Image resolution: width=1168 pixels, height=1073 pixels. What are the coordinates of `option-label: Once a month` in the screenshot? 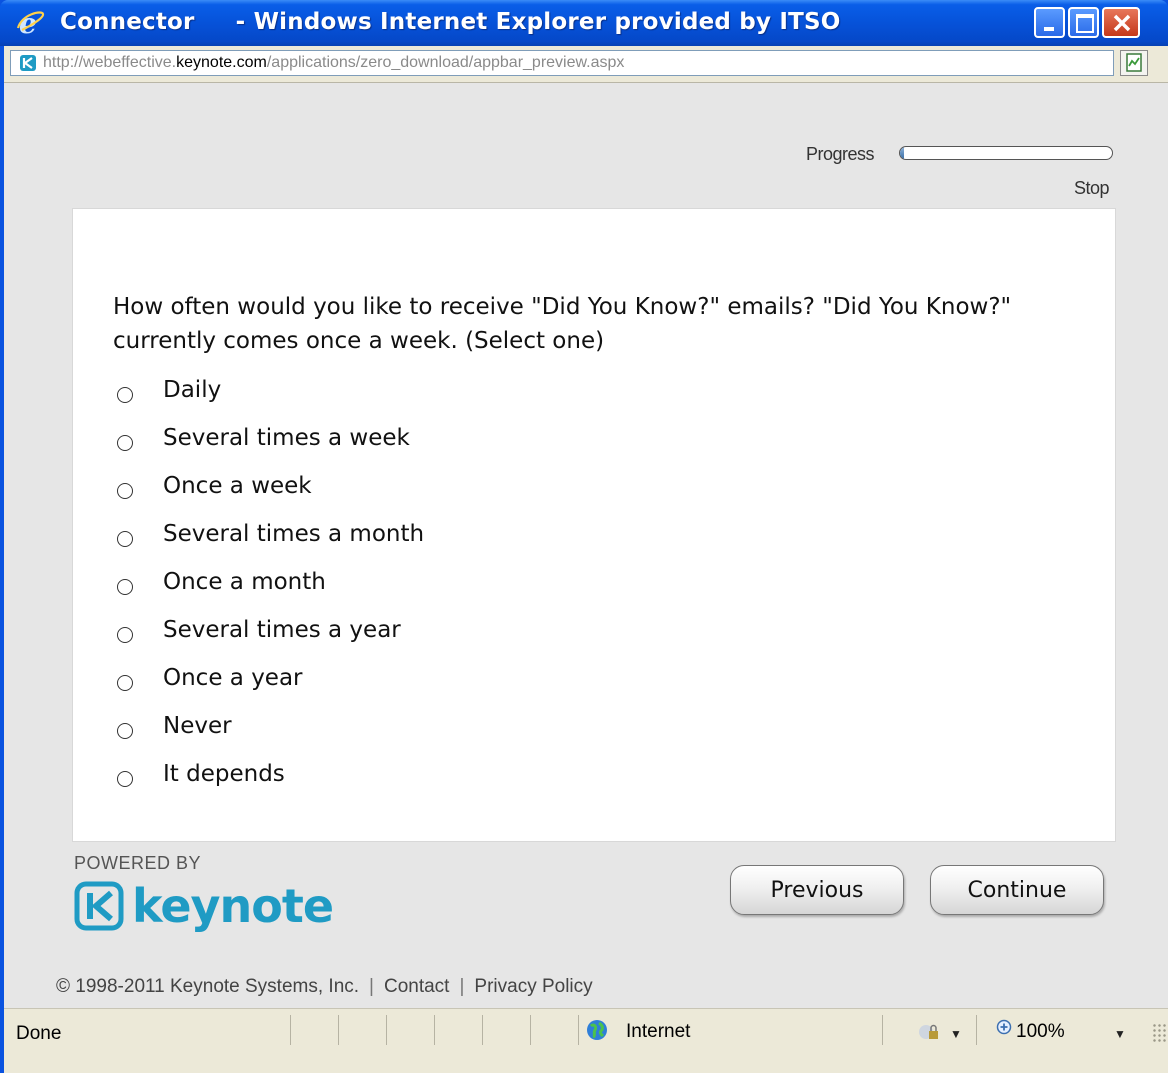 It's located at (244, 582).